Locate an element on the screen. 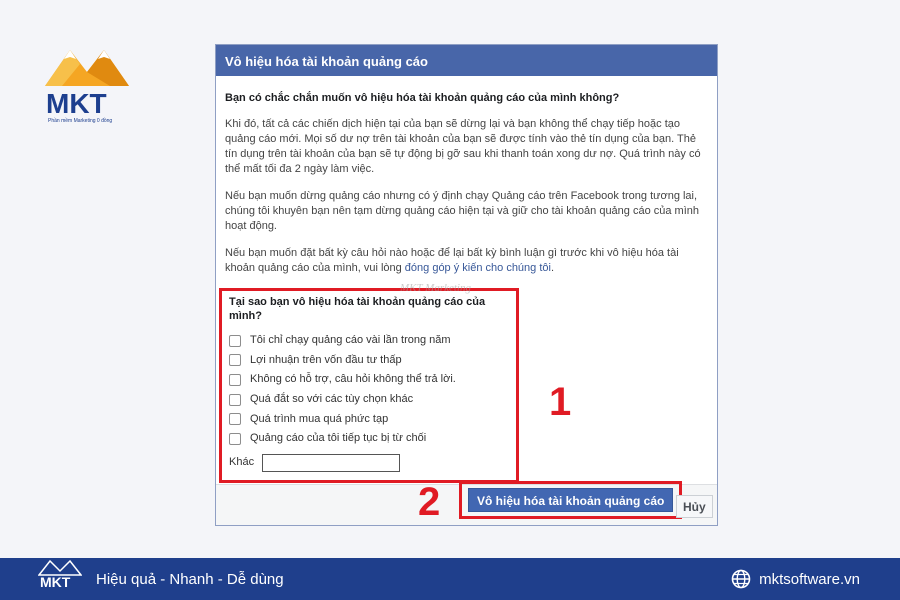  other-reason-label: Khác is located at coordinates (242, 462).